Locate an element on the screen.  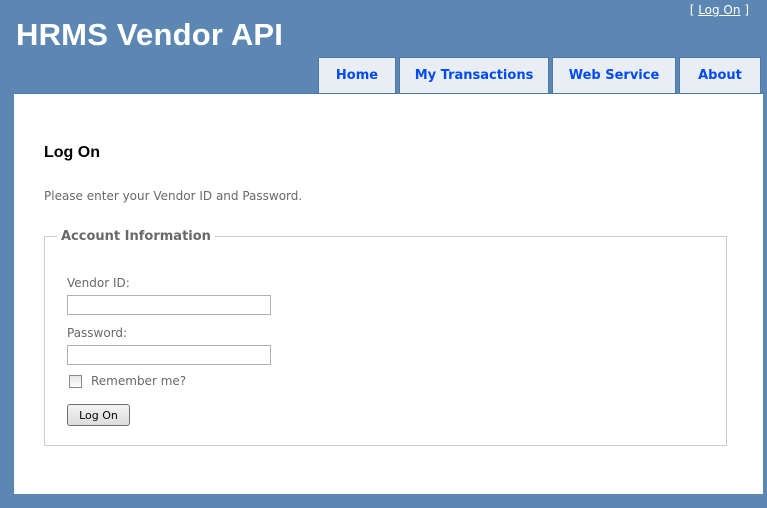
site-title: HRMS Vendor API is located at coordinates (150, 34).